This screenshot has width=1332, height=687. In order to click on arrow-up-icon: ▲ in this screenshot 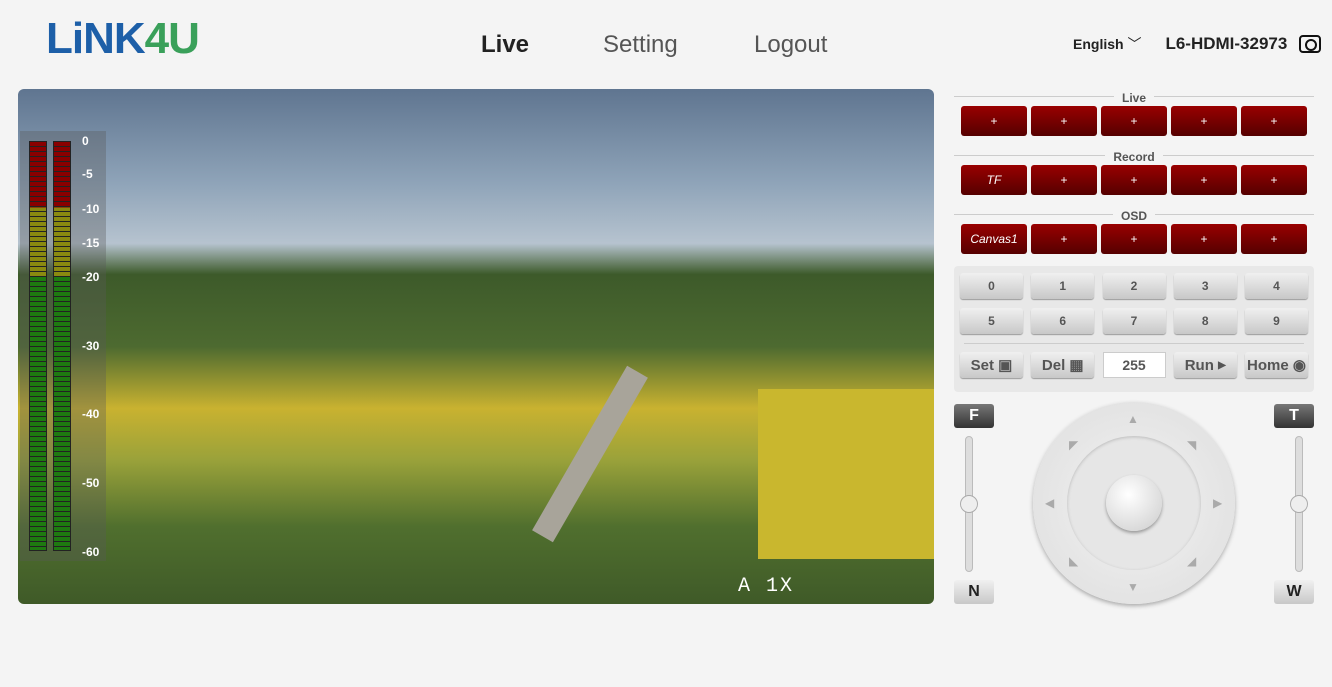, I will do `click(1133, 419)`.